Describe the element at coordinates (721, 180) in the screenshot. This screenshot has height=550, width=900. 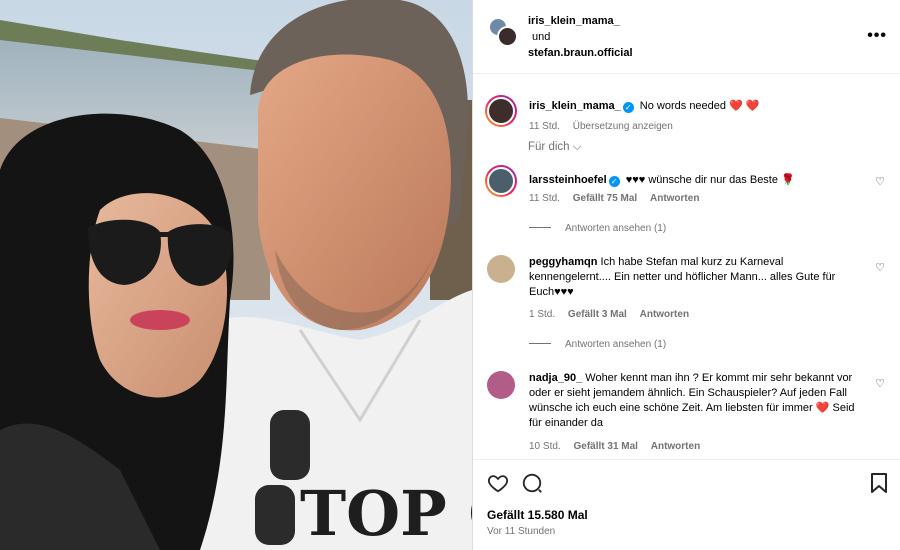
I see `comment-text: wünsche dir nur das Beste 🌹` at that location.